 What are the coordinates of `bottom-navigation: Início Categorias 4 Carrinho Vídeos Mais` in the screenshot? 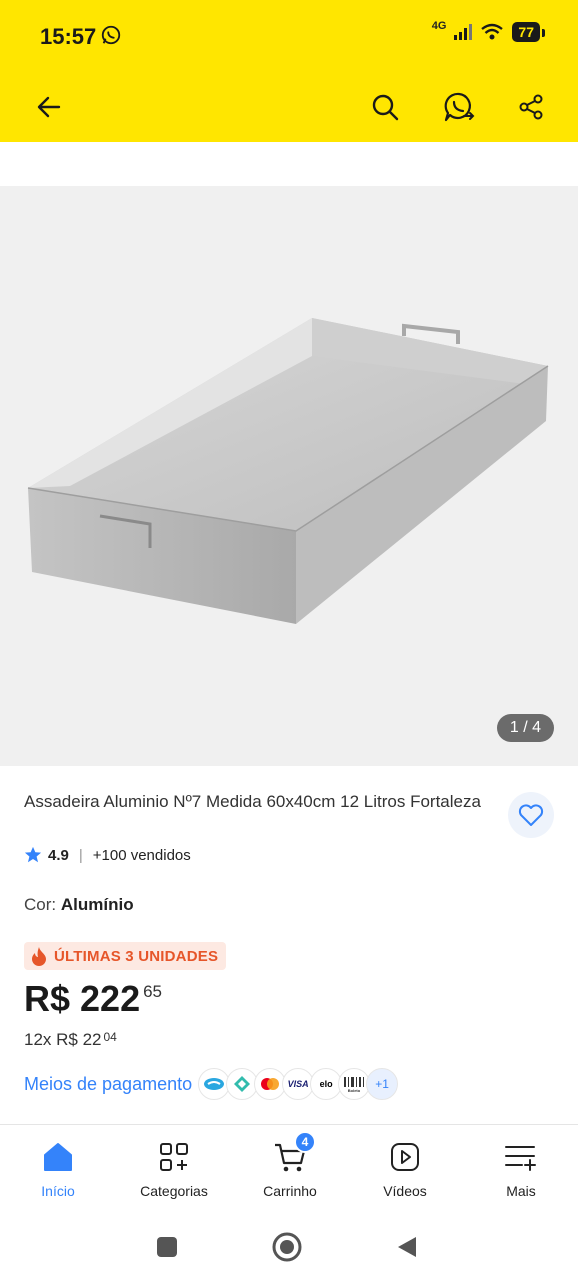 It's located at (289, 1169).